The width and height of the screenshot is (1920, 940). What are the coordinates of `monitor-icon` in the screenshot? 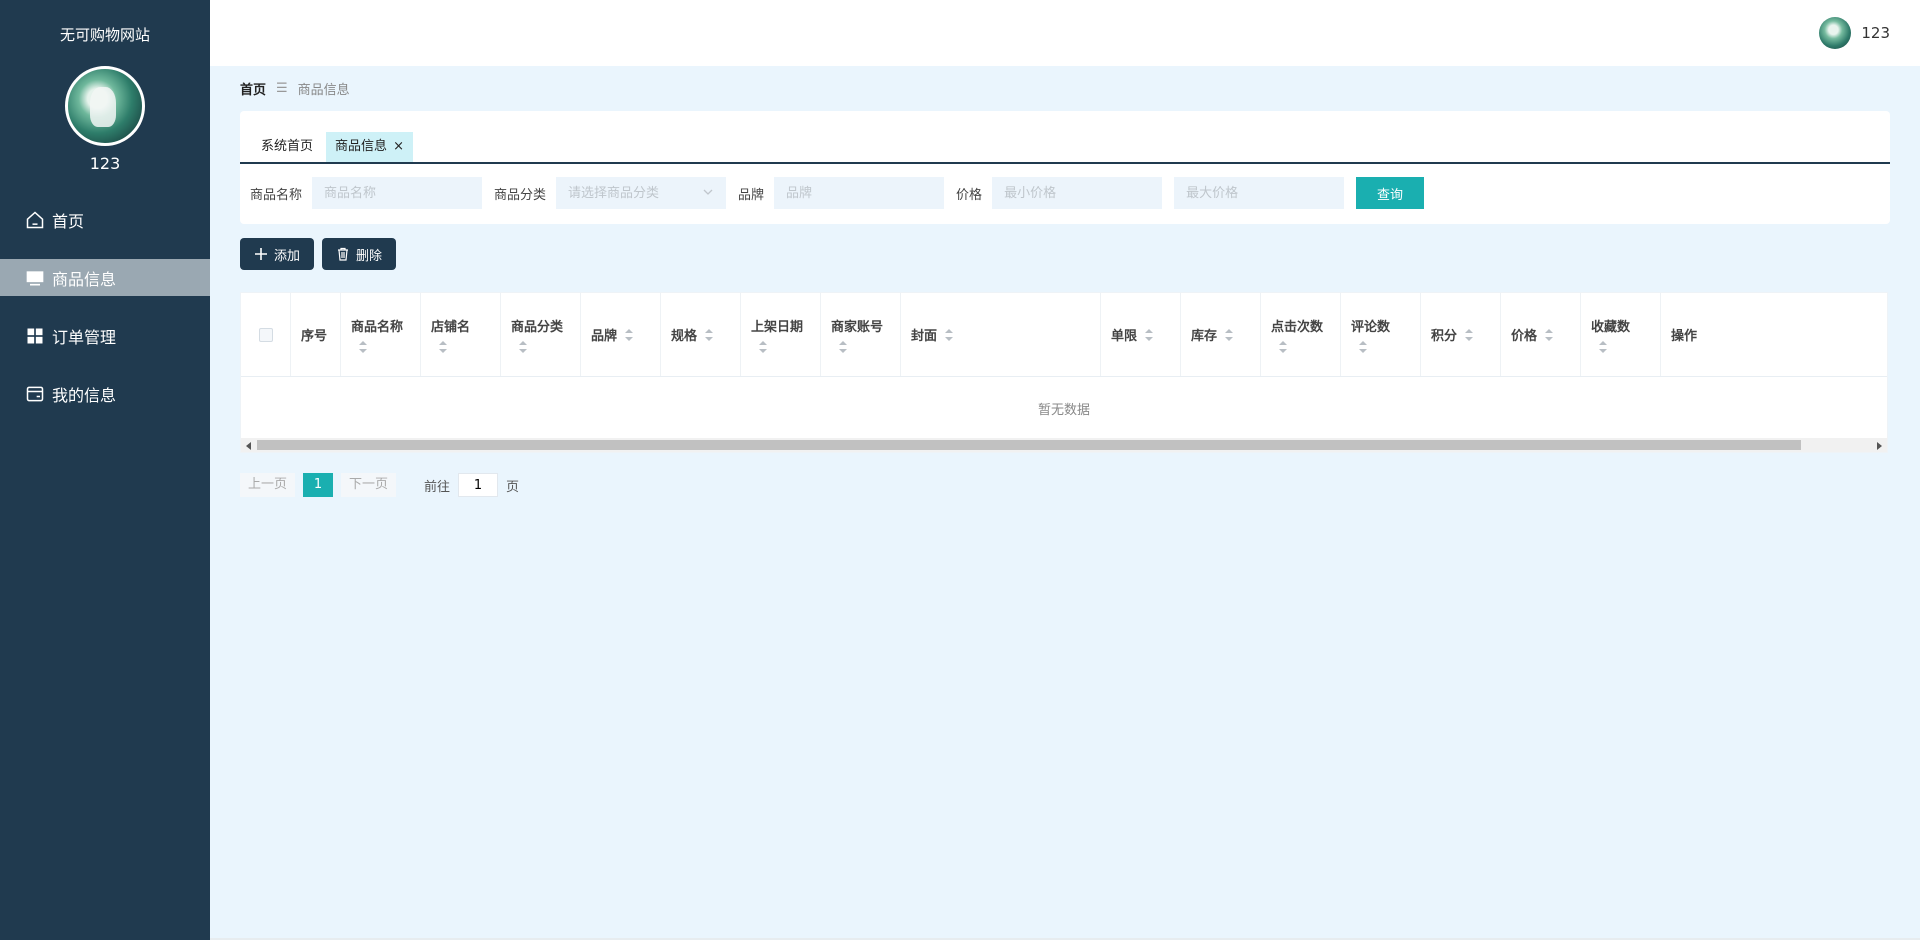 It's located at (35, 278).